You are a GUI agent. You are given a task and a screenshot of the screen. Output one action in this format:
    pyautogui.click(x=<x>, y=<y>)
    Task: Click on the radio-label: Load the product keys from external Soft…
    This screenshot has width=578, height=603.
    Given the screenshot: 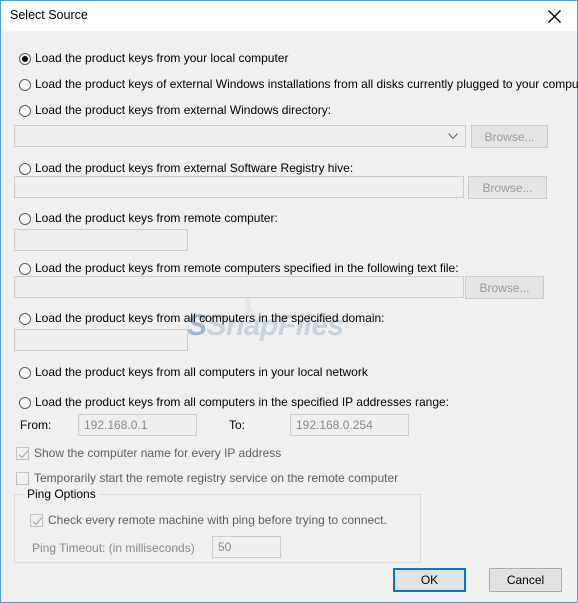 What is the action you would take?
    pyautogui.click(x=194, y=168)
    